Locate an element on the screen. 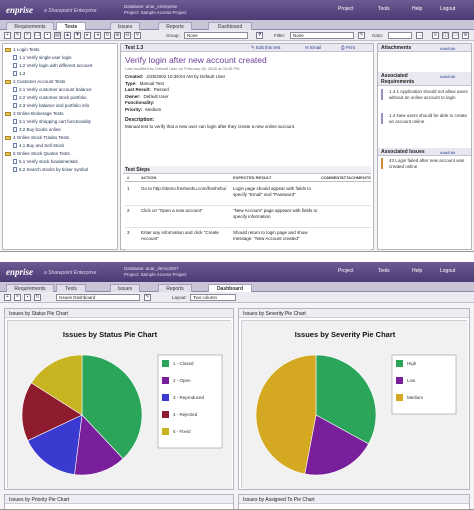 This screenshot has height=510, width=474. dashboard-edit-icon: ✎ is located at coordinates (147, 297).